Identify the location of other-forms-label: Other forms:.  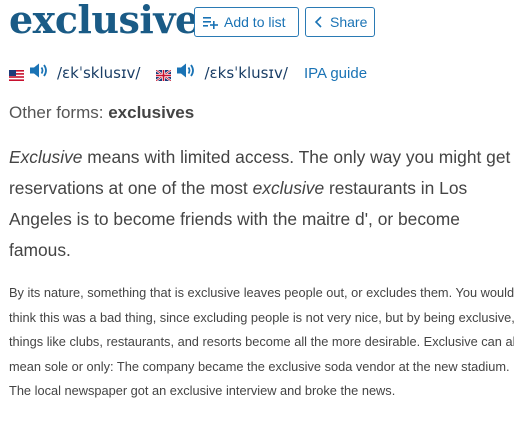
(56, 112).